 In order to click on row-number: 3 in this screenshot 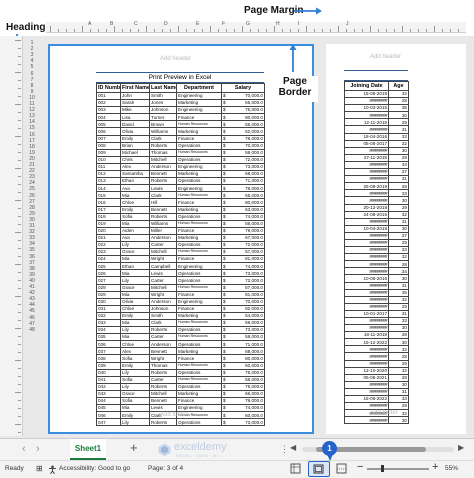, I will do `click(32, 55)`.